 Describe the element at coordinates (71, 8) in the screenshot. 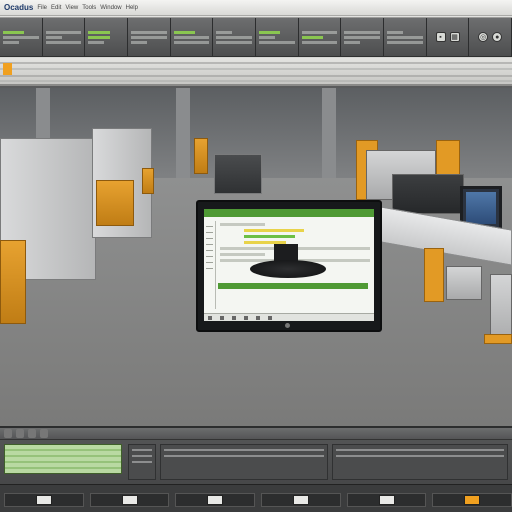

I see `menu-view: View` at that location.